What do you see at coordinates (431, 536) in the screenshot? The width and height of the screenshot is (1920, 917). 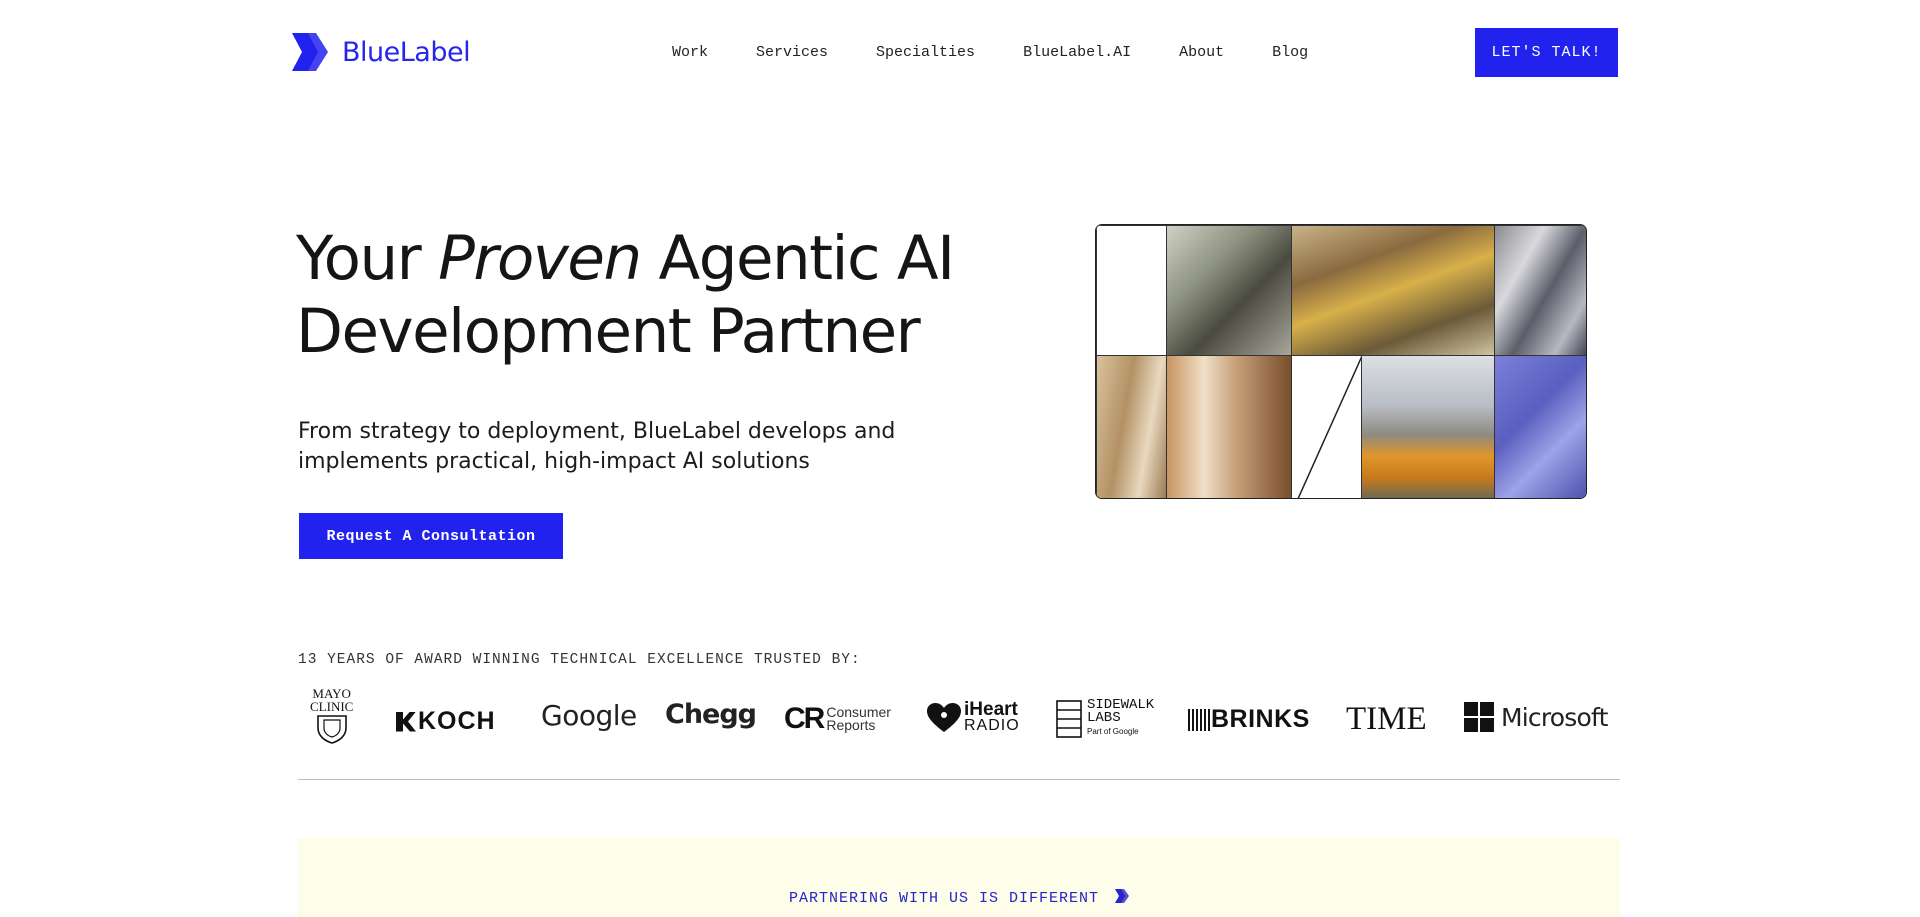 I see `request-consultation-button: Request A Consultation` at bounding box center [431, 536].